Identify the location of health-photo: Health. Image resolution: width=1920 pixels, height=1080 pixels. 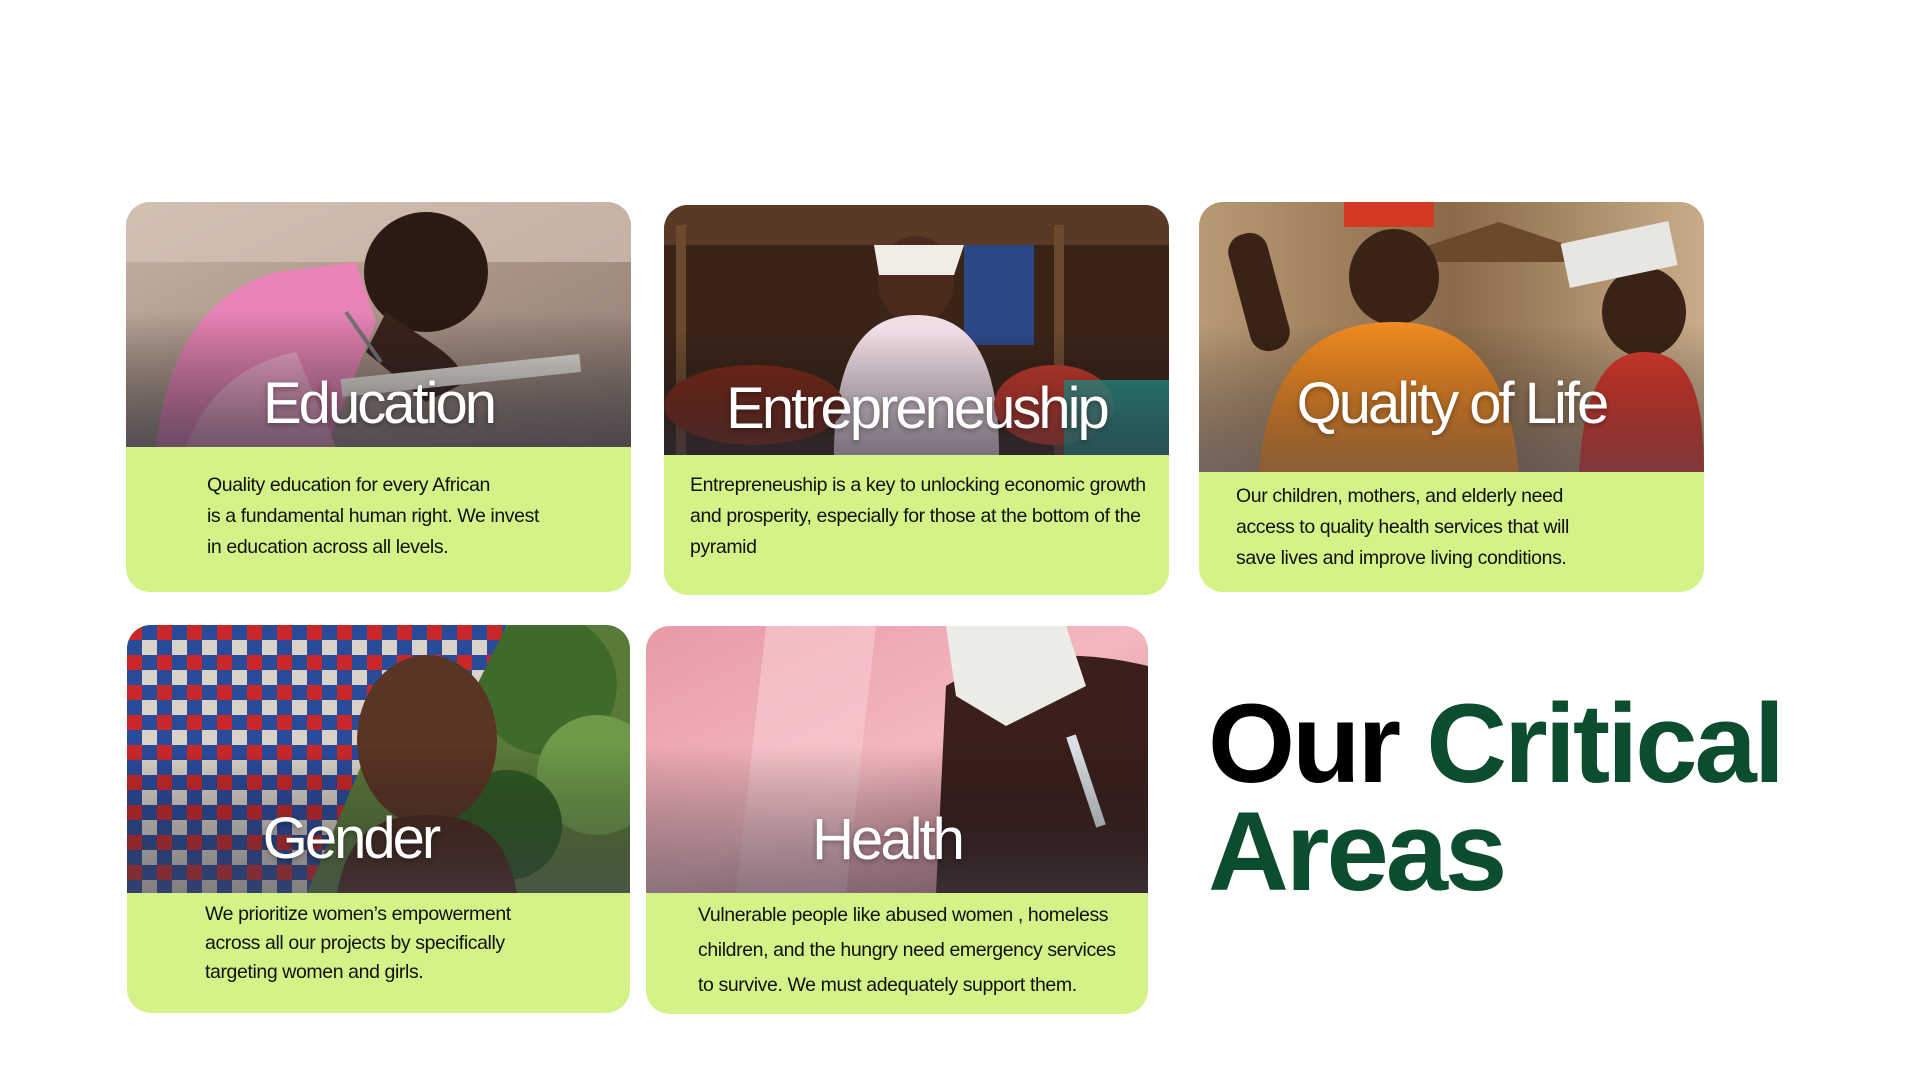
(897, 759).